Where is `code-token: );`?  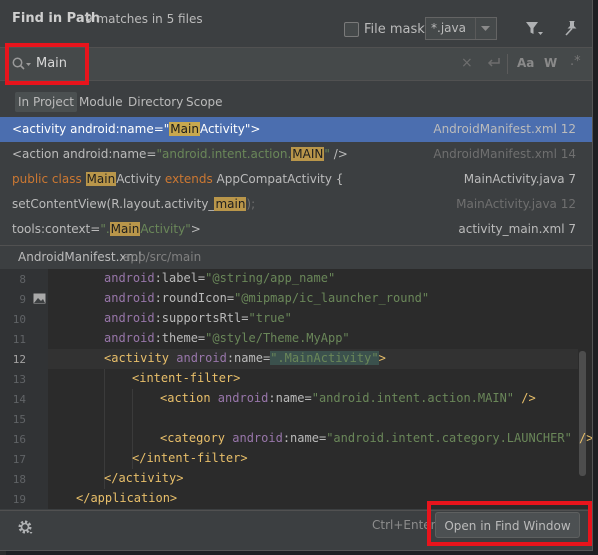
code-token: ); is located at coordinates (251, 204).